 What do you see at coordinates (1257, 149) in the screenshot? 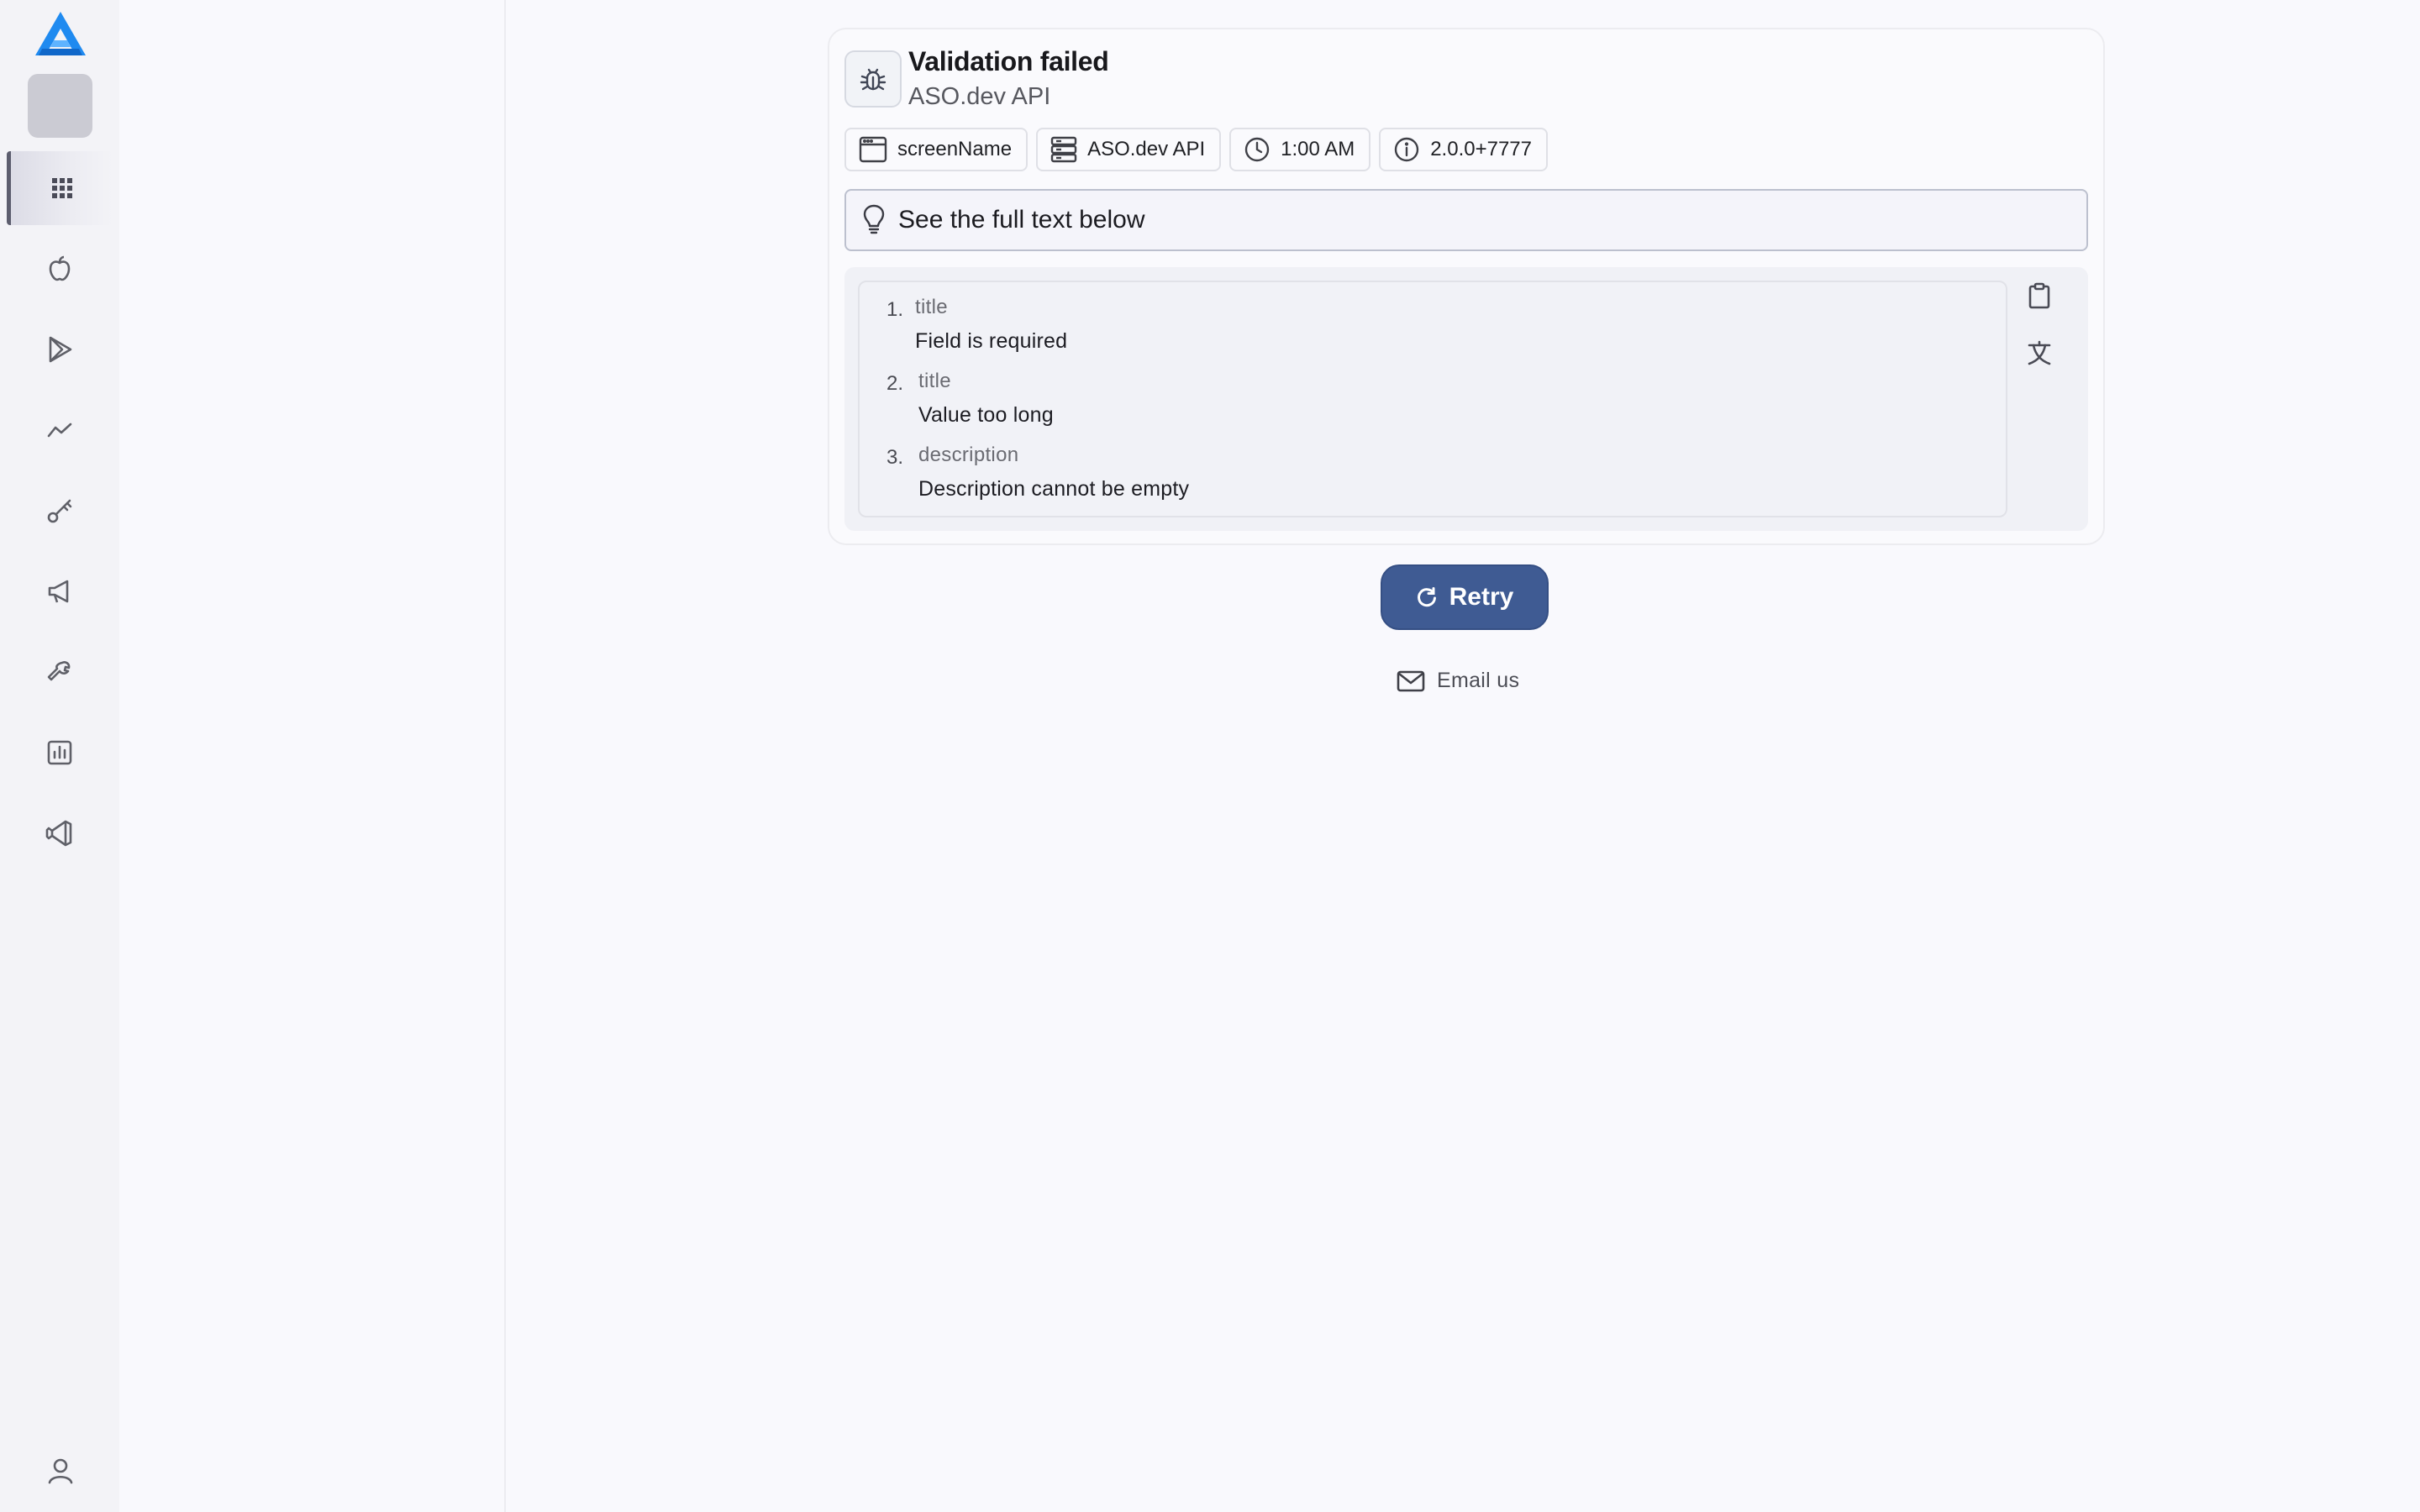
I see `clock-icon` at bounding box center [1257, 149].